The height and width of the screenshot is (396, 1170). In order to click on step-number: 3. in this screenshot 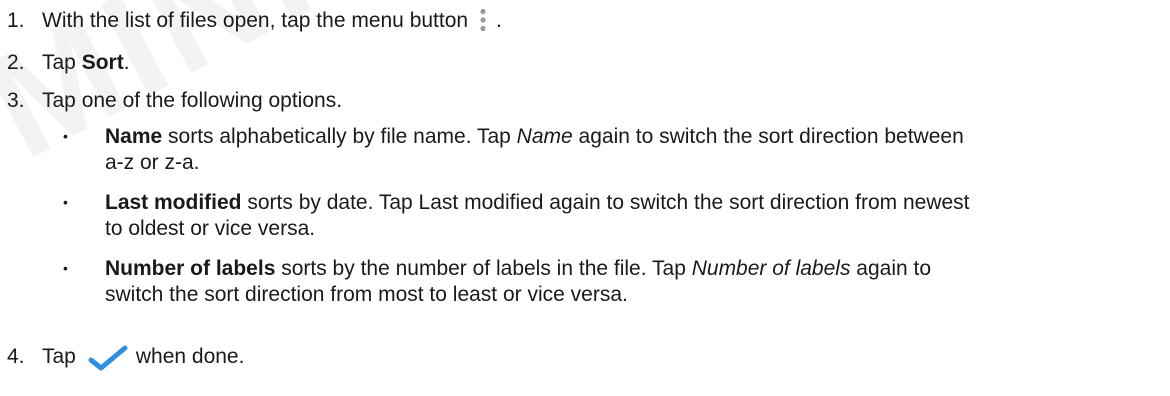, I will do `click(16, 100)`.